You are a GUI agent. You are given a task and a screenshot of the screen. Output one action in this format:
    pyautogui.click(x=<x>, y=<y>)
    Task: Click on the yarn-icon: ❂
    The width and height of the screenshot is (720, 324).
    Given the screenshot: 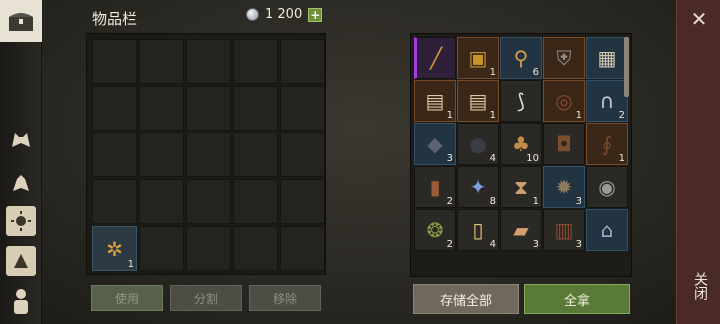 What is the action you would take?
    pyautogui.click(x=435, y=230)
    